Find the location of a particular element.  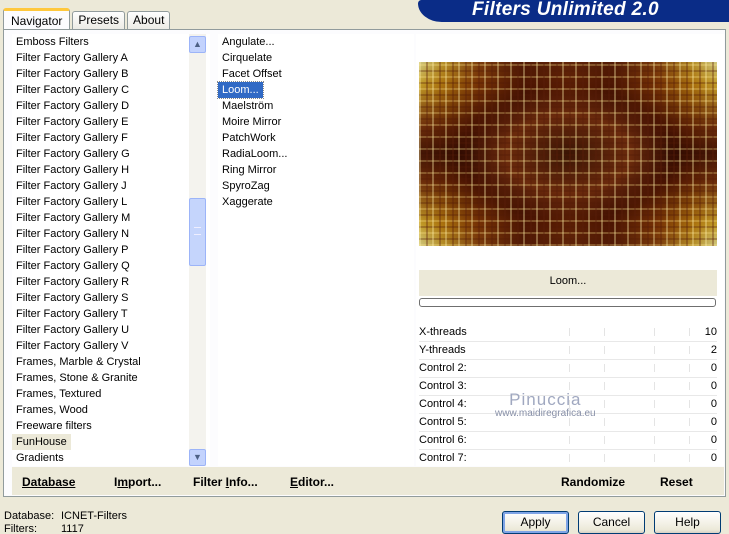

category-row: Frames, Wood is located at coordinates (111, 410).